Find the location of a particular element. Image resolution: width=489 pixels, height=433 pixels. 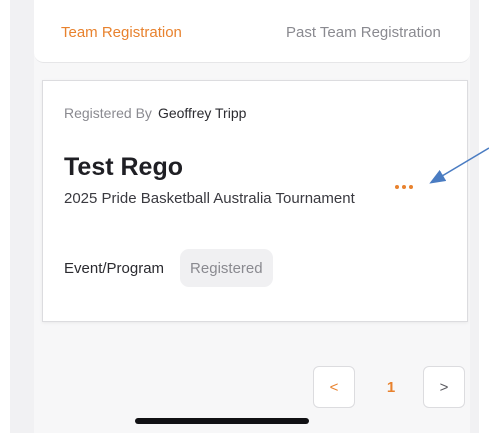

tab-past-team-registration: Past Team Registration is located at coordinates (363, 32).